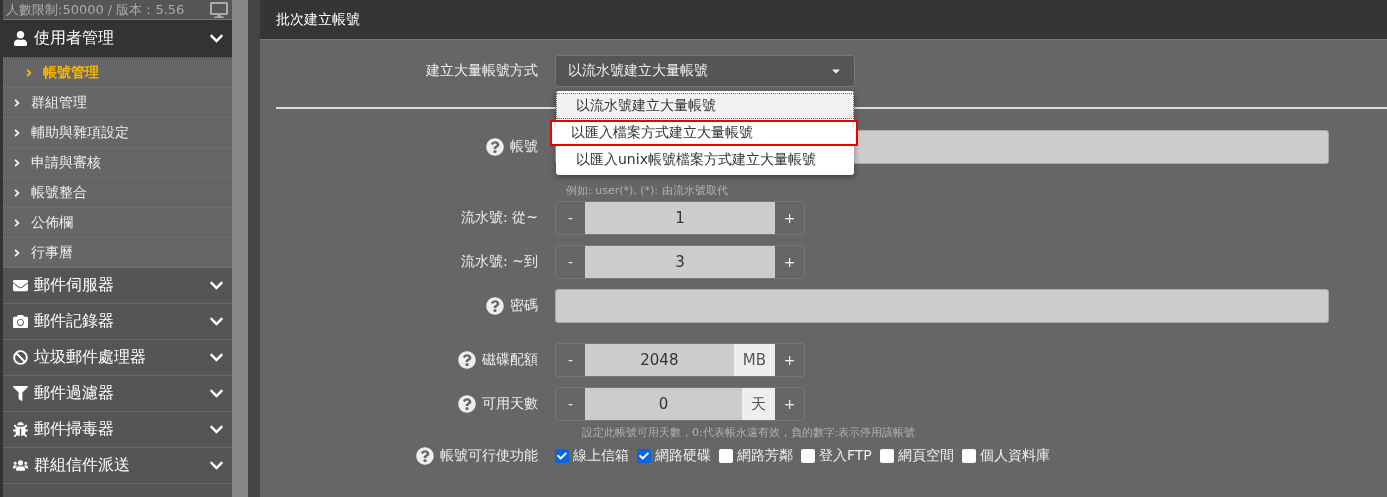 The width and height of the screenshot is (1387, 497). I want to click on hint-text: 例如: user(*), (*): 由流水號取代, so click(647, 191).